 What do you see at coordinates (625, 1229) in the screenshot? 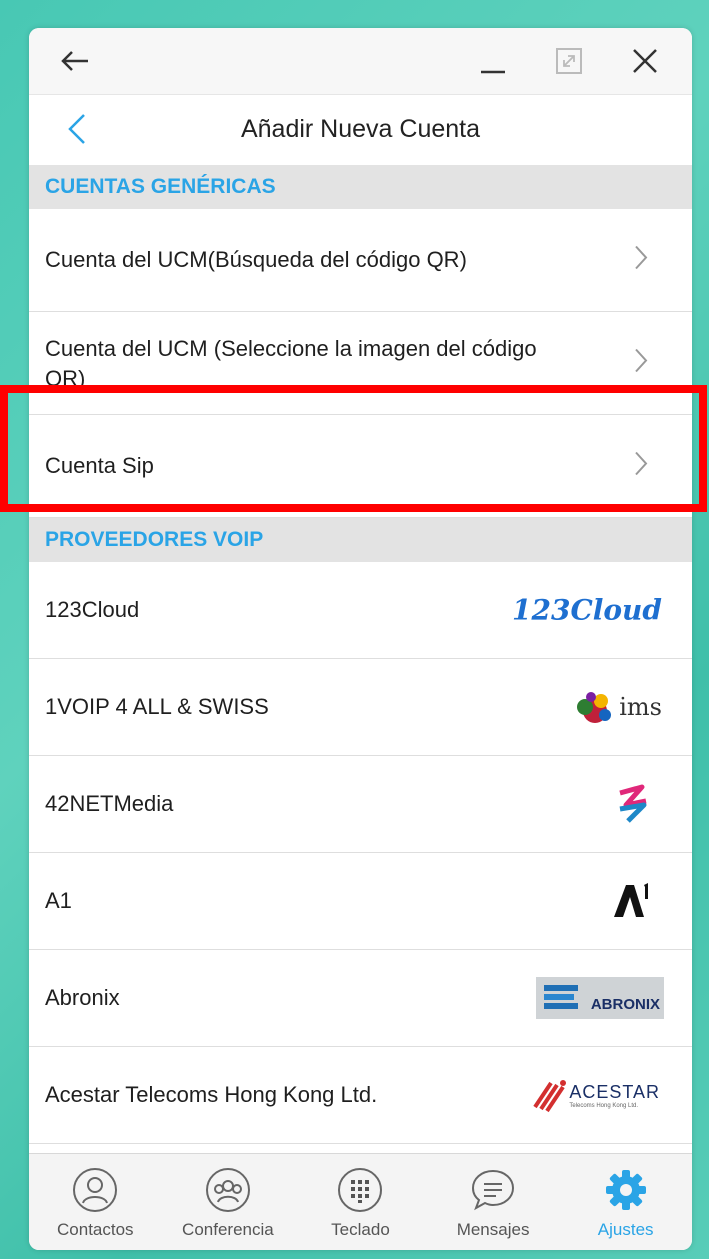
I see `tab-label: Ajustes` at bounding box center [625, 1229].